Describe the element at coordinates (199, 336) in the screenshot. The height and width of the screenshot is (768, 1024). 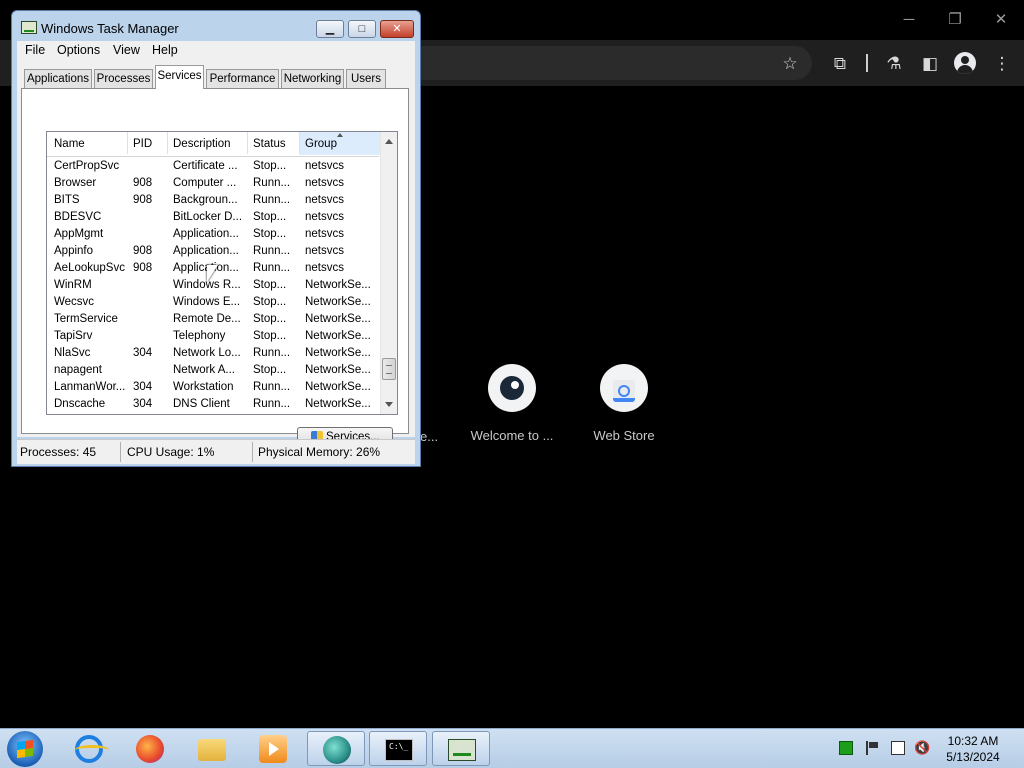
I see `cell-description: Telephony` at that location.